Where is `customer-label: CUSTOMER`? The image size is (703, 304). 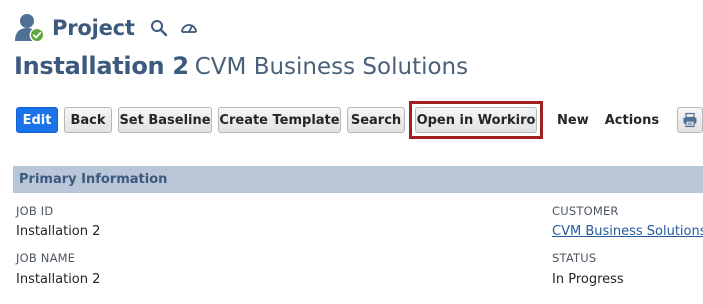 customer-label: CUSTOMER is located at coordinates (585, 211).